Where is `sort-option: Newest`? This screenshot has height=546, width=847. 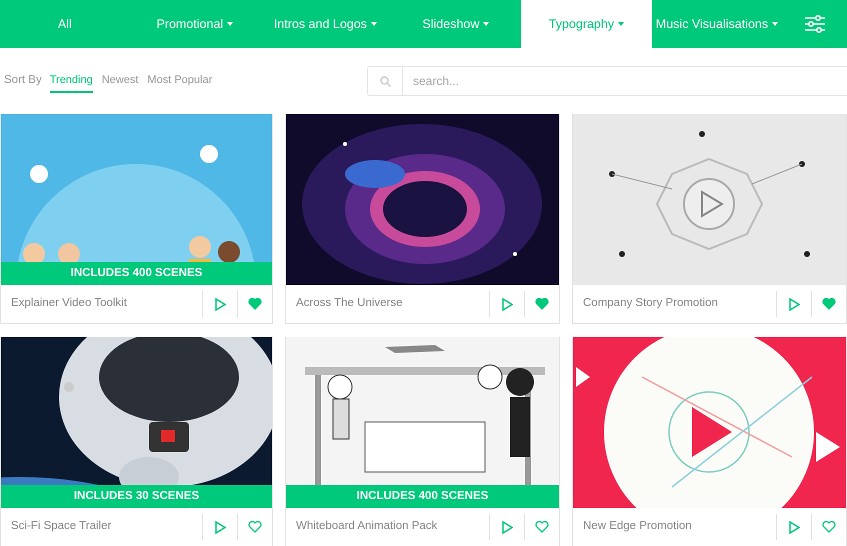 sort-option: Newest is located at coordinates (120, 81).